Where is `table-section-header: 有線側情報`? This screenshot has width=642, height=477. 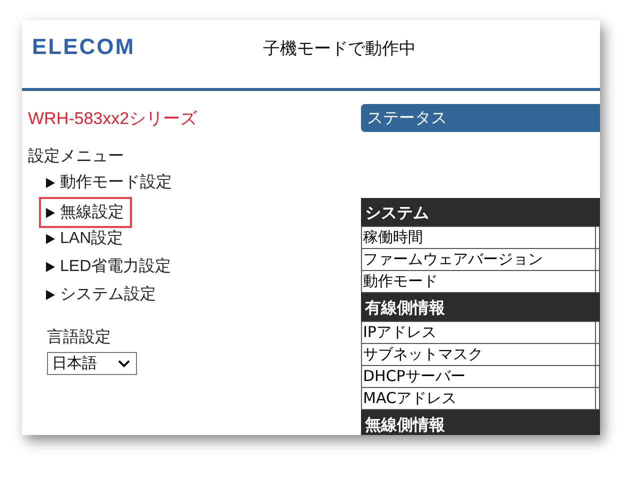 table-section-header: 有線側情報 is located at coordinates (480, 307).